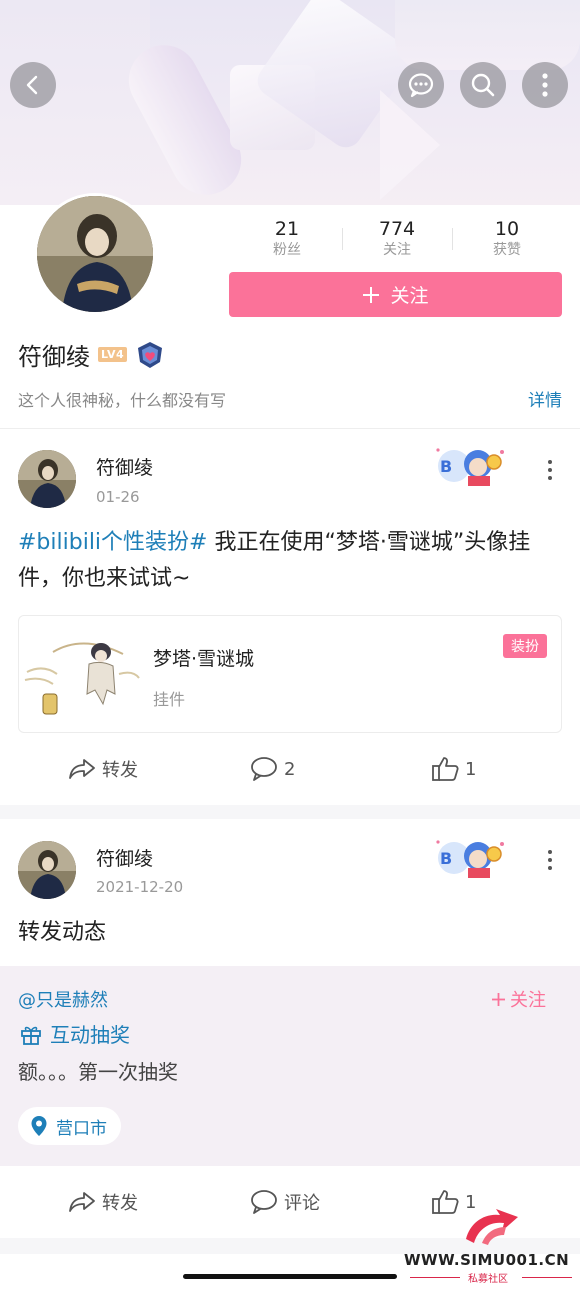 Image resolution: width=580 pixels, height=1289 pixels. What do you see at coordinates (63, 999) in the screenshot?
I see `repost-user-link: @只是赫然` at bounding box center [63, 999].